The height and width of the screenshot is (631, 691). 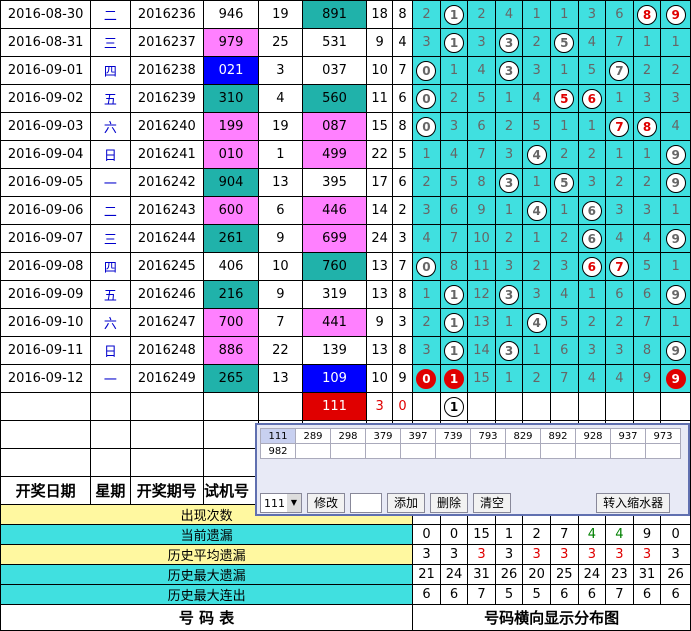 What do you see at coordinates (402, 182) in the screenshot?
I see `span-value: 6` at bounding box center [402, 182].